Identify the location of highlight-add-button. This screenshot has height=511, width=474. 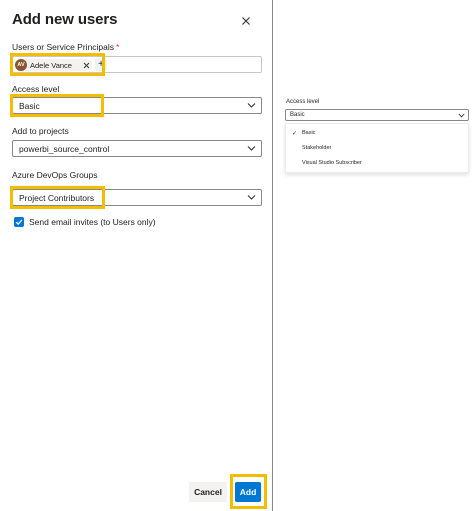
(248, 491).